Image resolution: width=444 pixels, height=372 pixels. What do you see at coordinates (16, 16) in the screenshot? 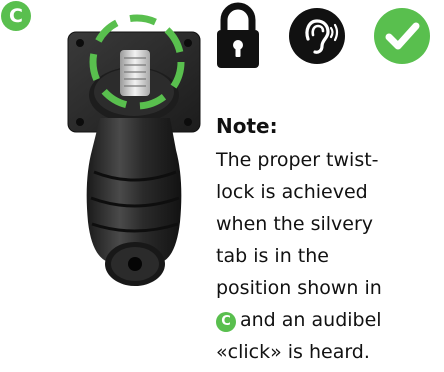
I see `step-badge: C` at bounding box center [16, 16].